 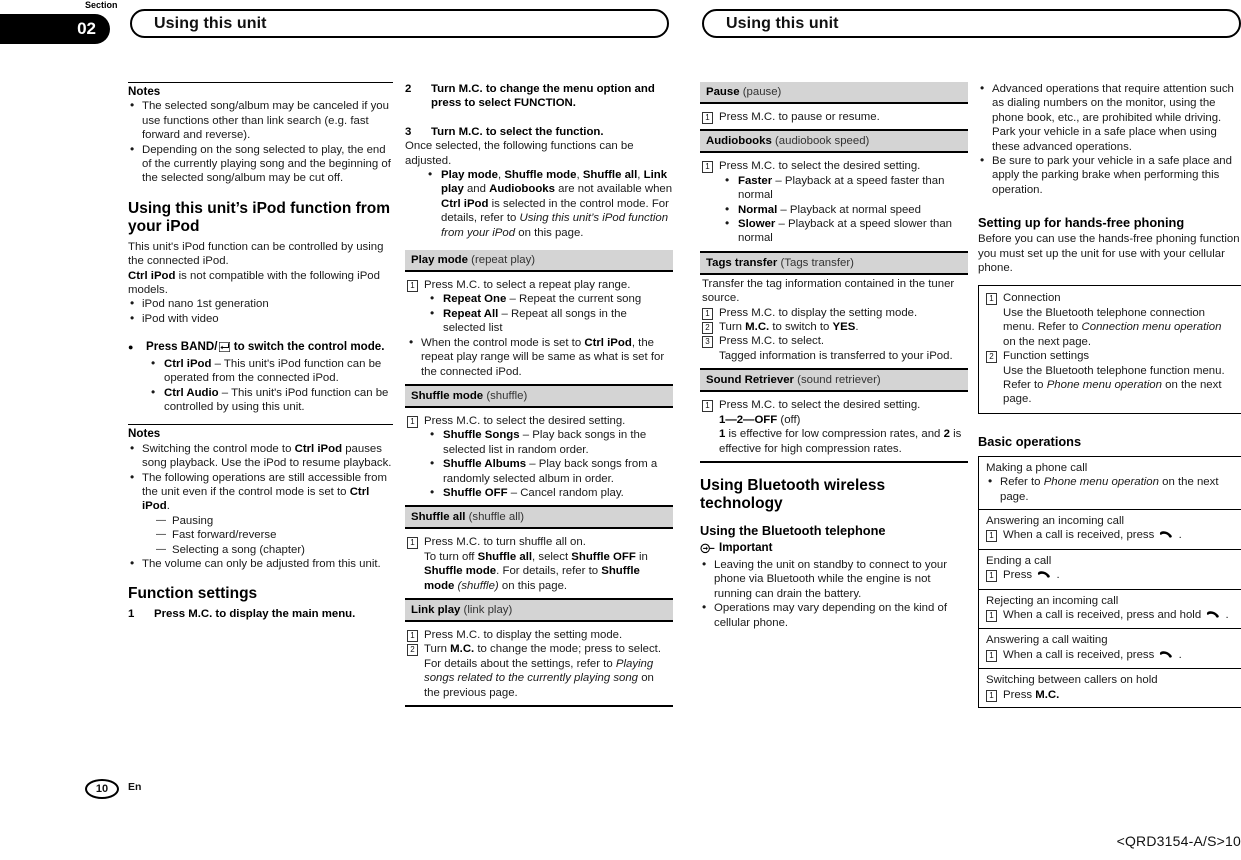 I want to click on option-term: Ctrl iPod, so click(x=188, y=363).